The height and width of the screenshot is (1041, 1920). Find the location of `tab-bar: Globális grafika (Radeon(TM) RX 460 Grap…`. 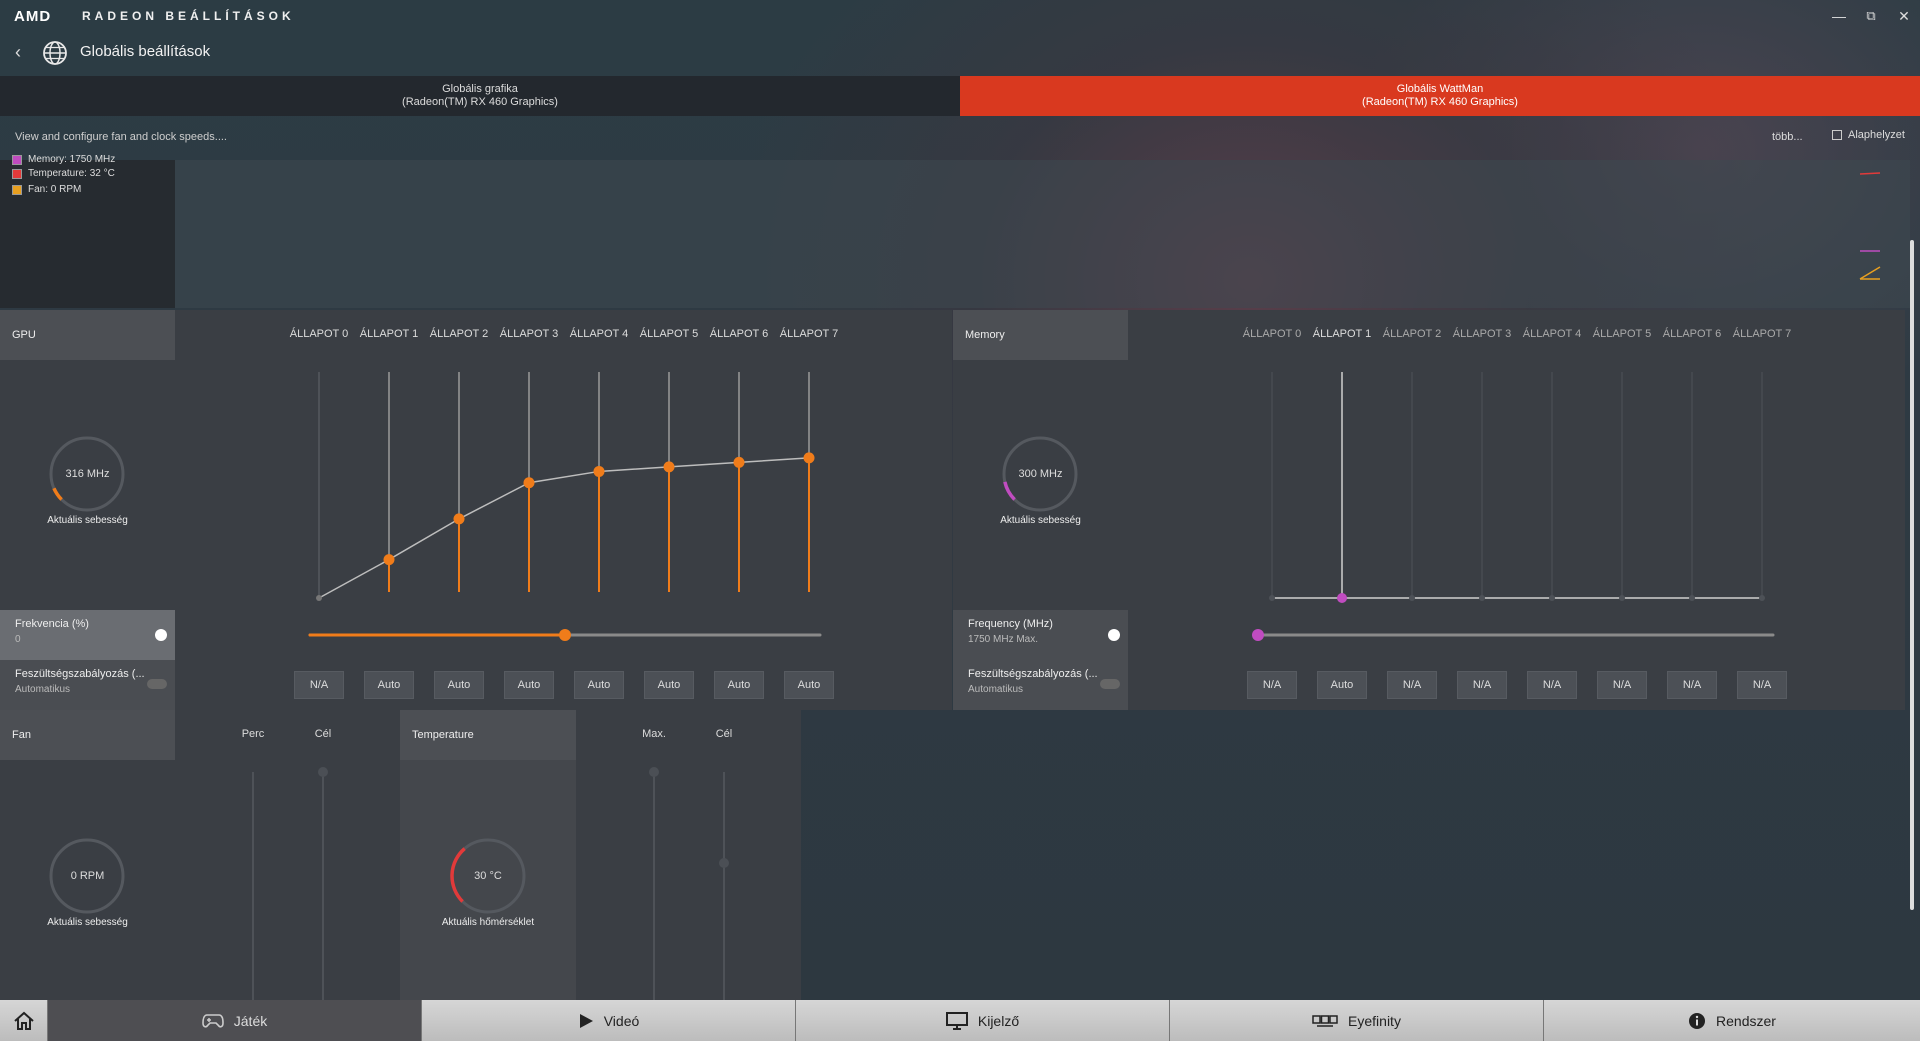

tab-bar: Globális grafika (Radeon(TM) RX 460 Grap… is located at coordinates (960, 96).